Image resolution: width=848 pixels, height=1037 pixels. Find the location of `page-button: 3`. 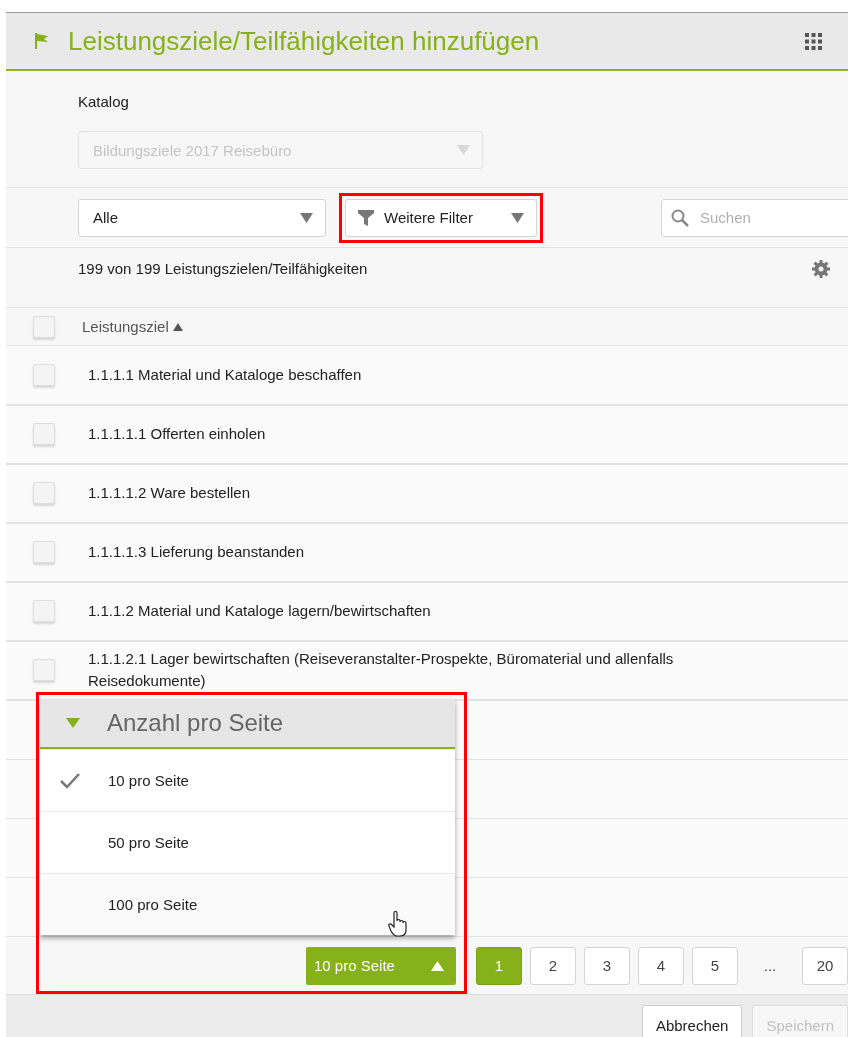

page-button: 3 is located at coordinates (607, 965).